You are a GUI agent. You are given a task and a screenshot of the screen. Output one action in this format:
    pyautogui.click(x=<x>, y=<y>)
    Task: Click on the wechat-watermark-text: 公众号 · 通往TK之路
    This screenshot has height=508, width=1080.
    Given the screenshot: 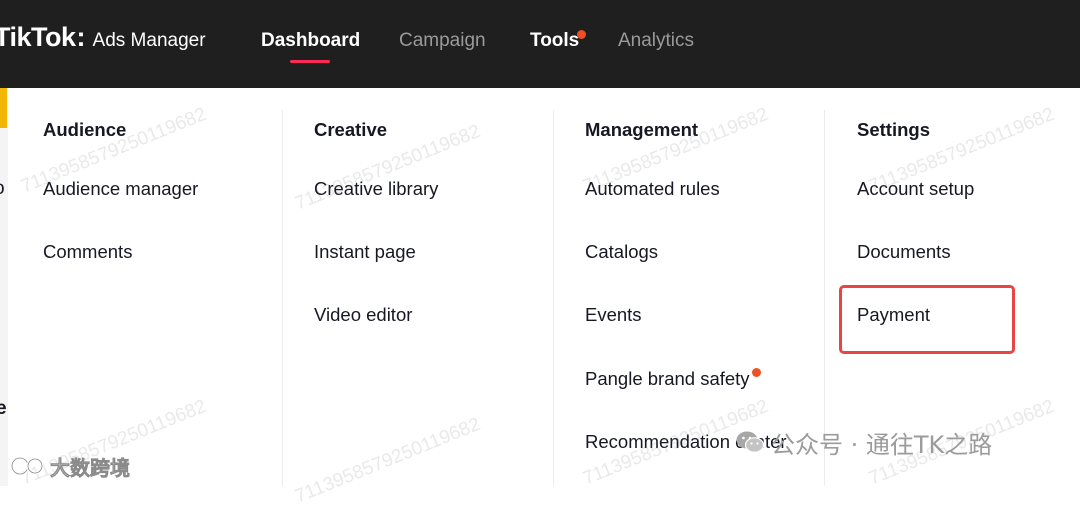 What is the action you would take?
    pyautogui.click(x=882, y=444)
    